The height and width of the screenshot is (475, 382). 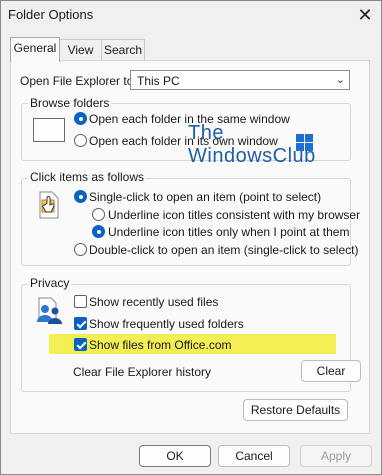 I want to click on open-explorer-label: Open File Explorer to:, so click(x=78, y=81).